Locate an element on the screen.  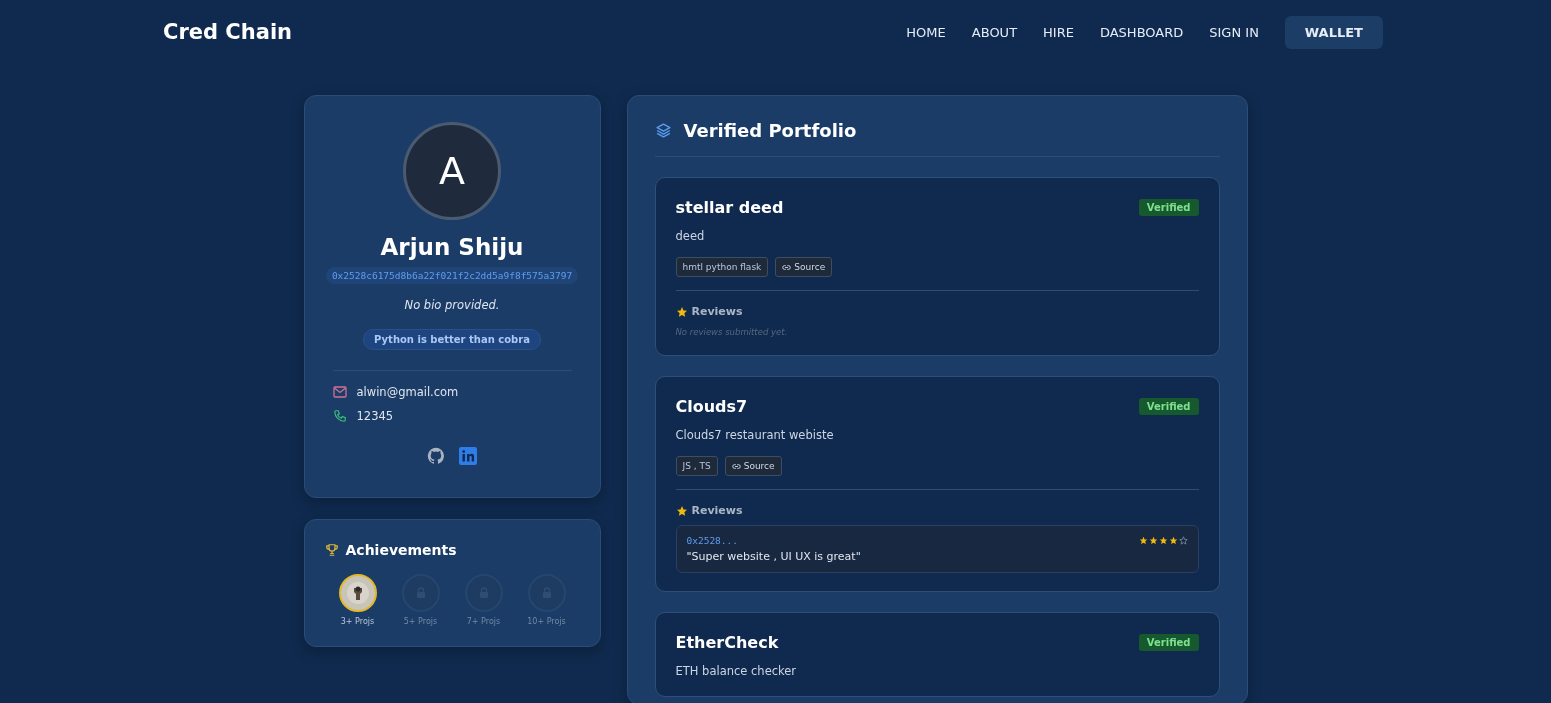
empty-reviews-text: No reviews submitted yet. is located at coordinates (732, 332).